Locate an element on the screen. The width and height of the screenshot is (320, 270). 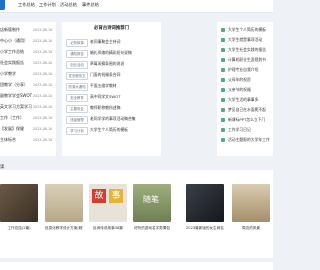
list-item: 通知报告 婚礼伴娘的精彩短句说稿 is located at coordinates (112, 53).